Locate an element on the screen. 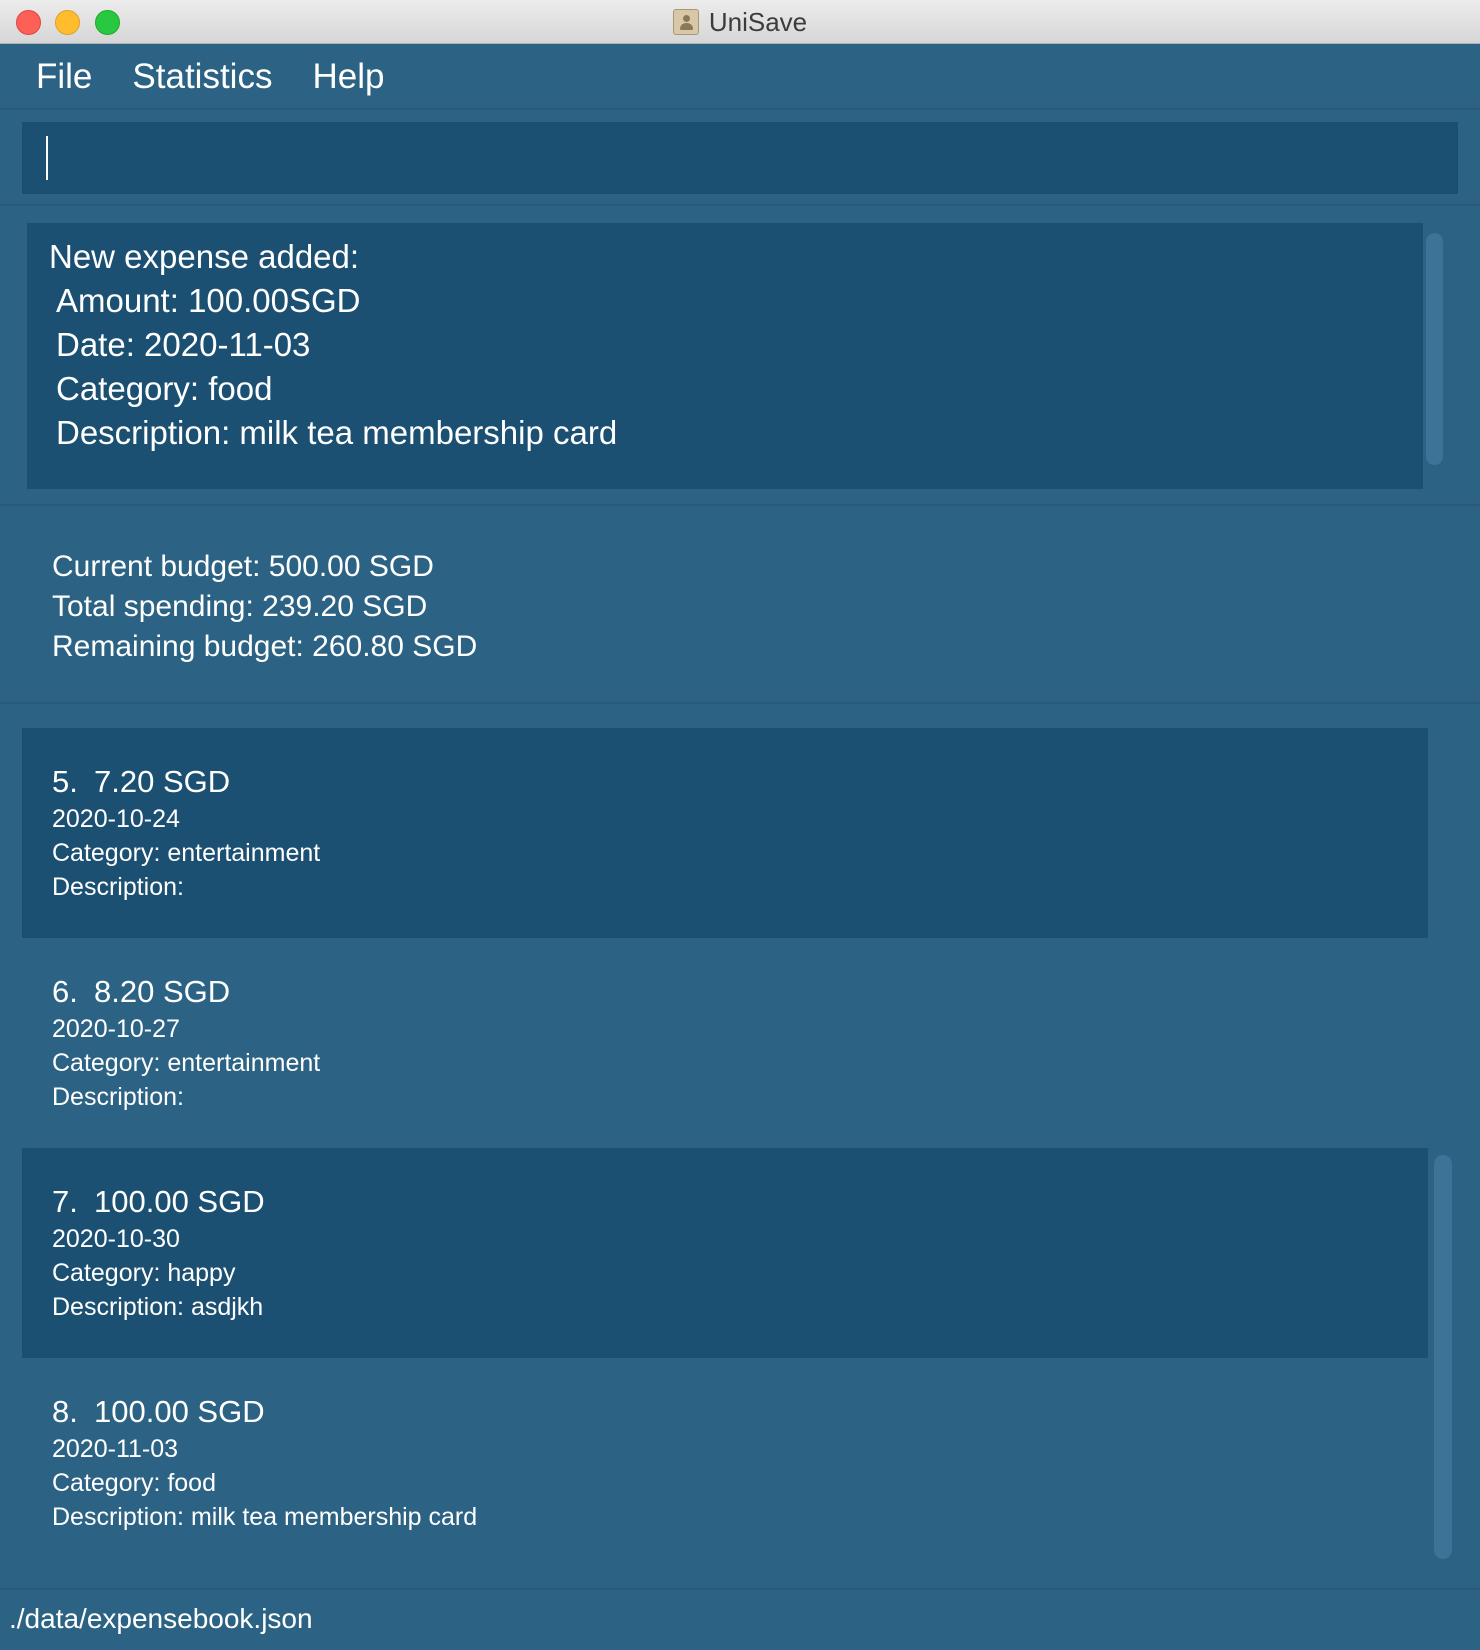 This screenshot has height=1650, width=1480. expense-header: 5. 7.20 SGD is located at coordinates (740, 782).